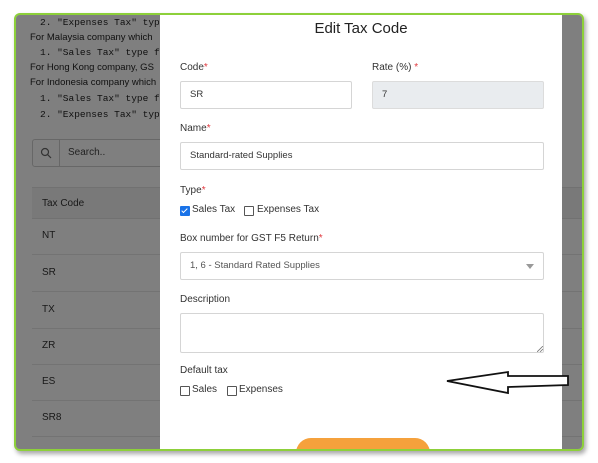  What do you see at coordinates (530, 266) in the screenshot?
I see `chevron-down-icon` at bounding box center [530, 266].